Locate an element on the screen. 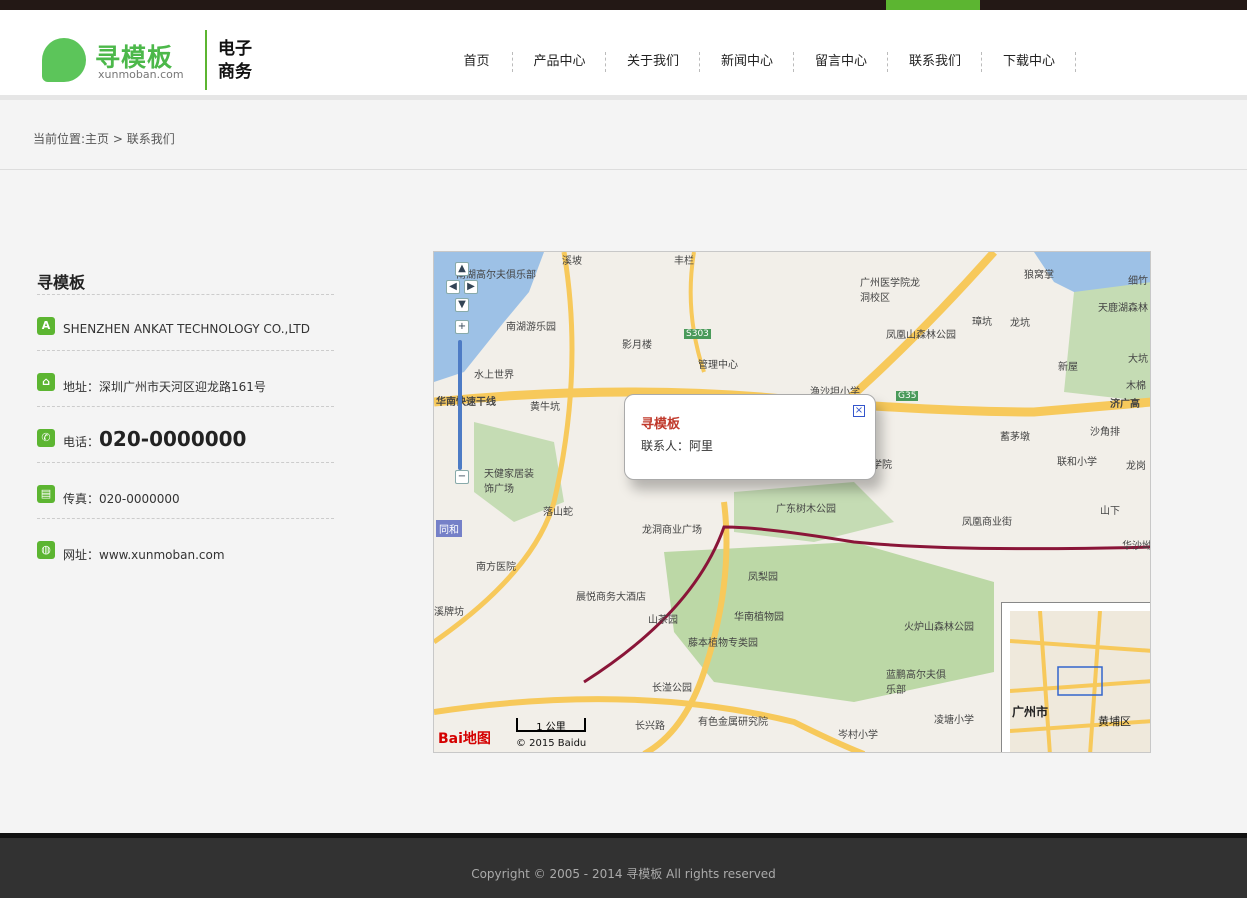  contact-phone-row: ✆ 电话：020-0000000 is located at coordinates (185, 435).